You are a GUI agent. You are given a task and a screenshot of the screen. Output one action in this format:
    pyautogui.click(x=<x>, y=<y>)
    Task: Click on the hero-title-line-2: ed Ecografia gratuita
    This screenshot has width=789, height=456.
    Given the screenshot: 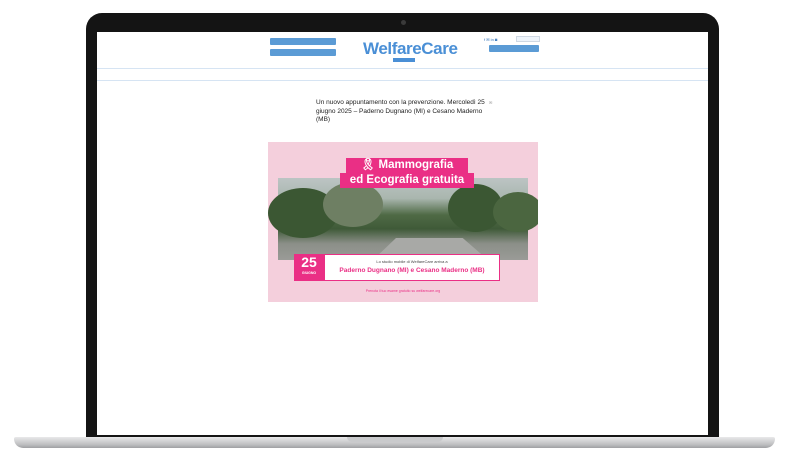 What is the action you would take?
    pyautogui.click(x=407, y=180)
    